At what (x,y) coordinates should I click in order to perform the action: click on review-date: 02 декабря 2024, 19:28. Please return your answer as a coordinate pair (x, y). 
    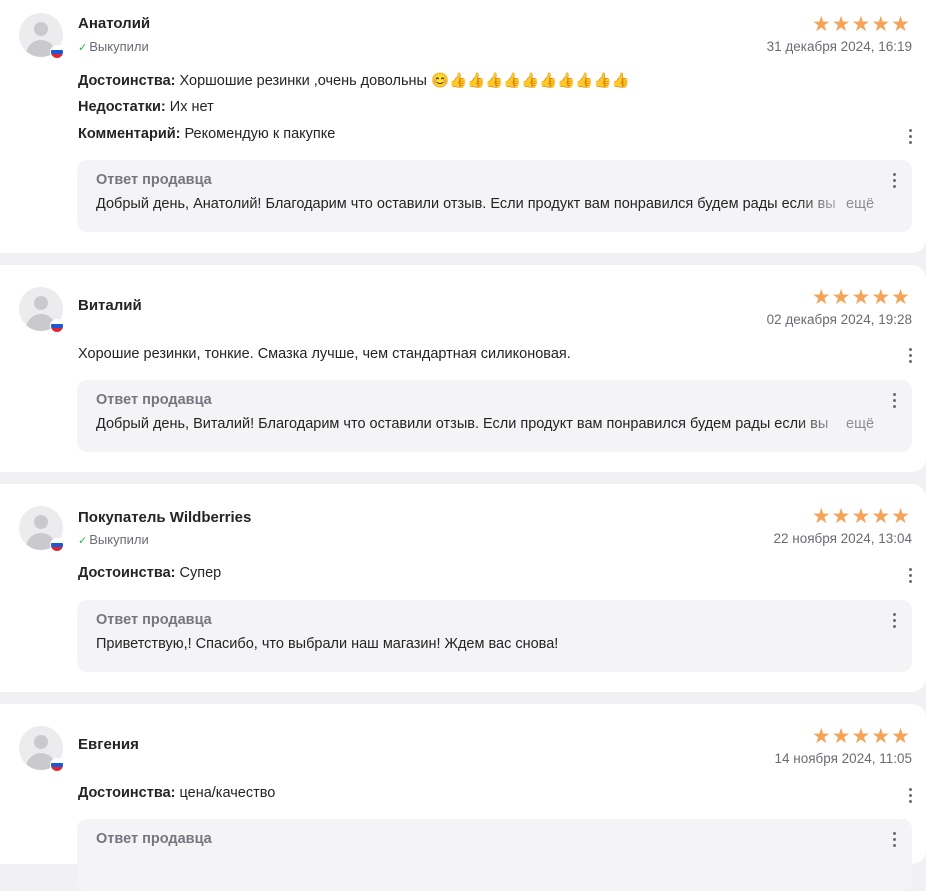
    Looking at the image, I should click on (839, 319).